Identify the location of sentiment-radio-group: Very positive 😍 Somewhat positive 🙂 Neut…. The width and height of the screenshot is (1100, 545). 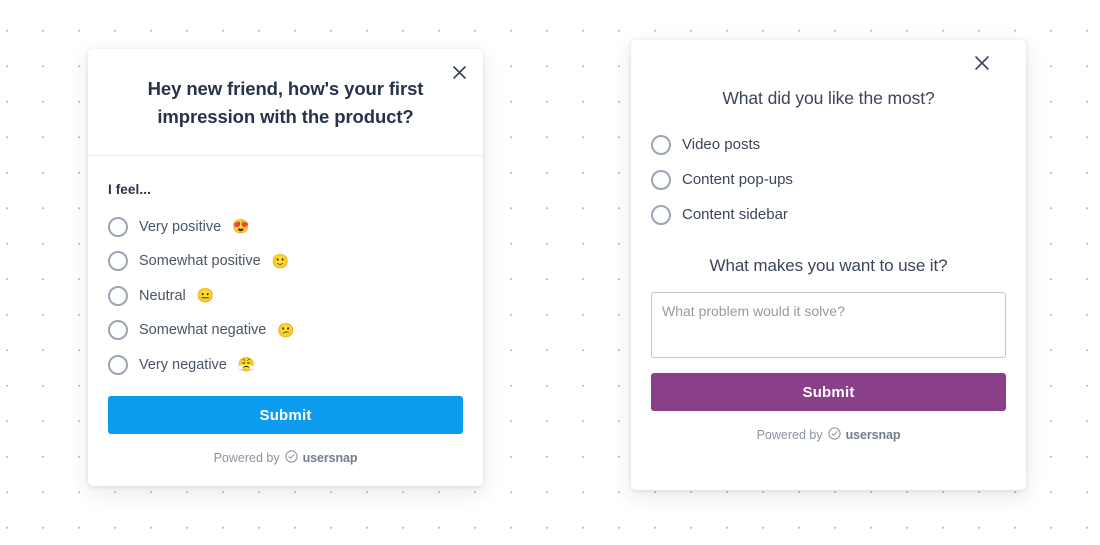
(285, 296).